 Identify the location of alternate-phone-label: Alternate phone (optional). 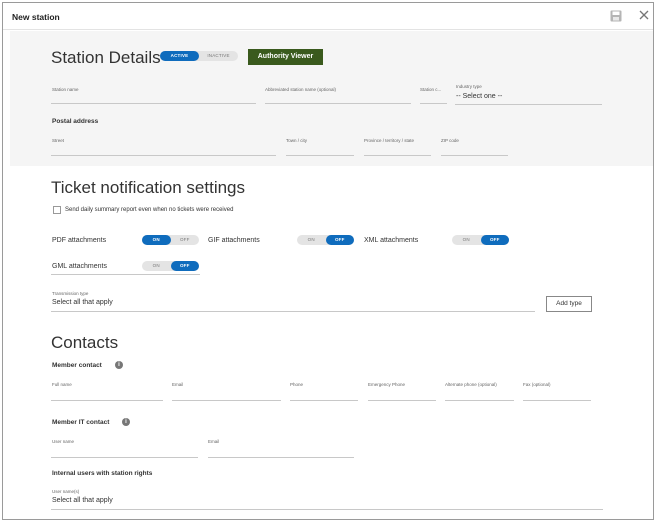
(471, 384).